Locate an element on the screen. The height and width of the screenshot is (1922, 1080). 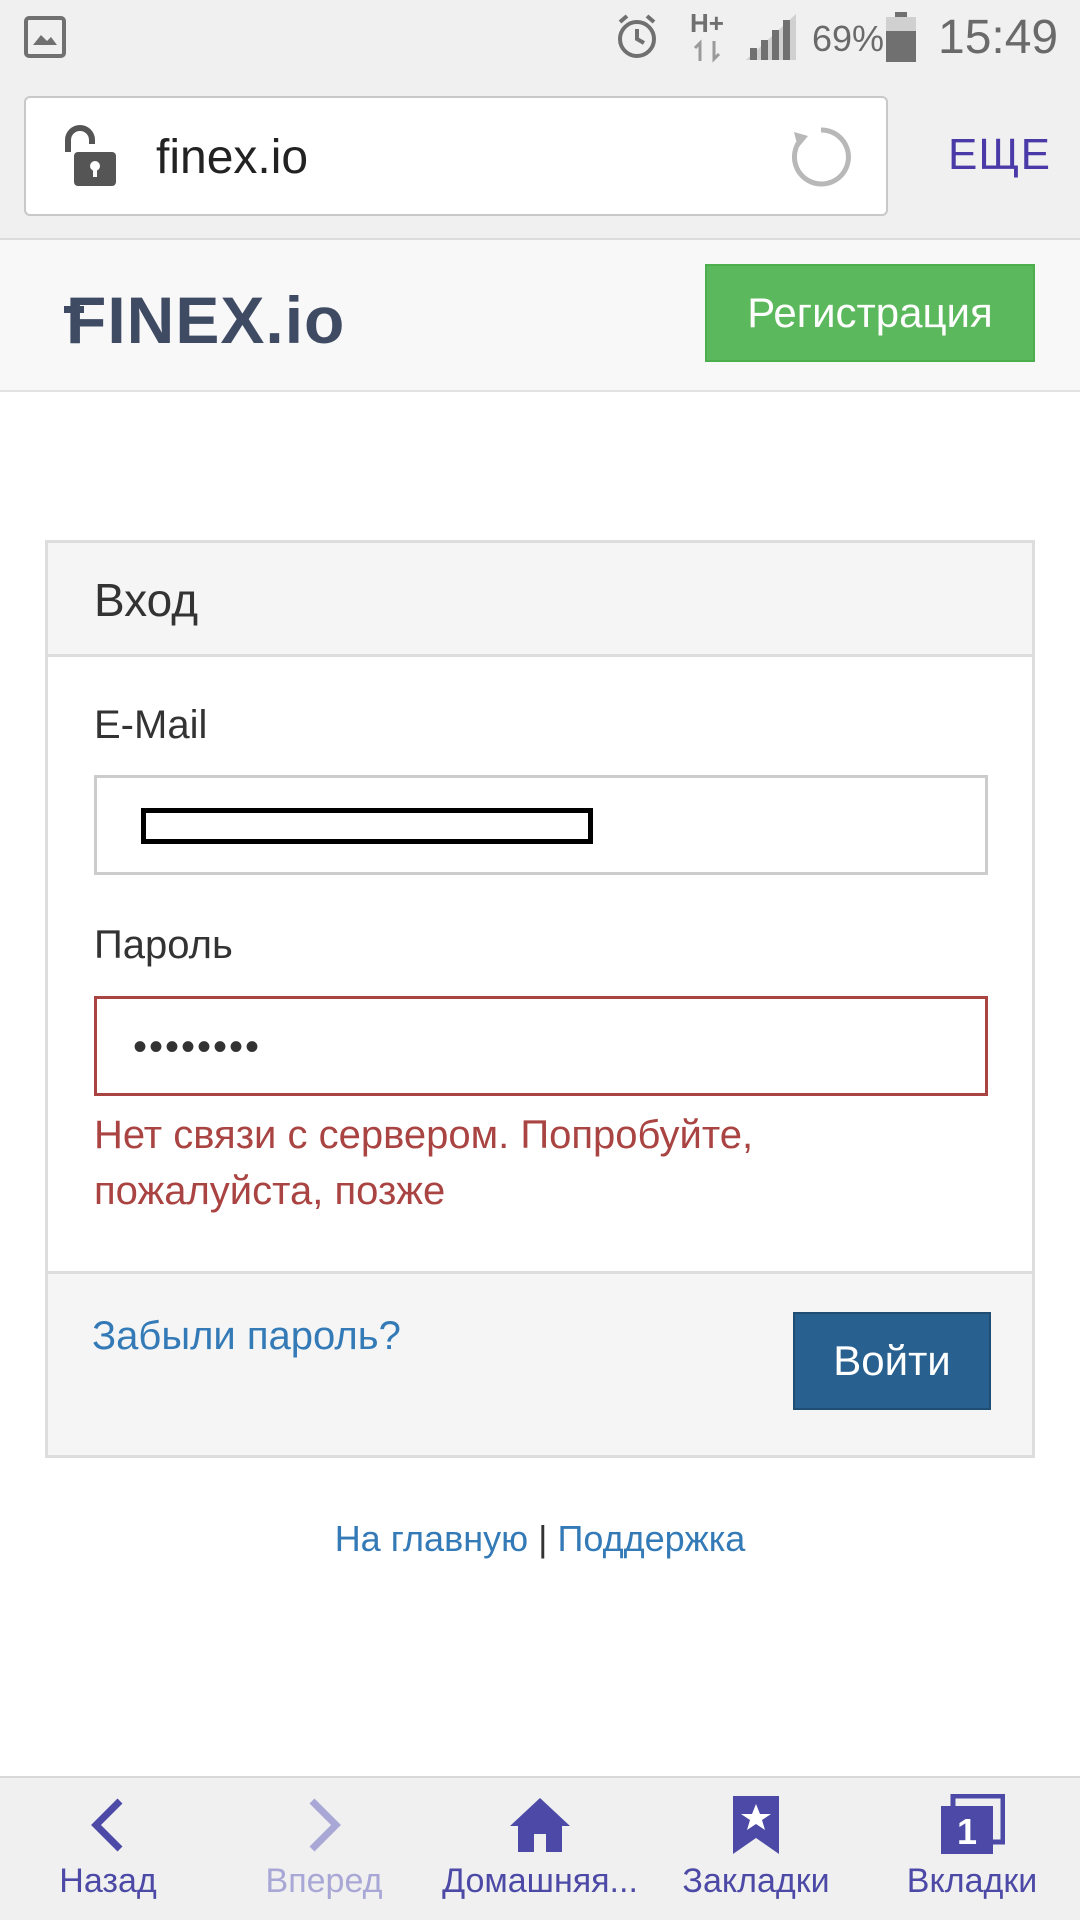
panel-heading: Вход is located at coordinates (540, 600).